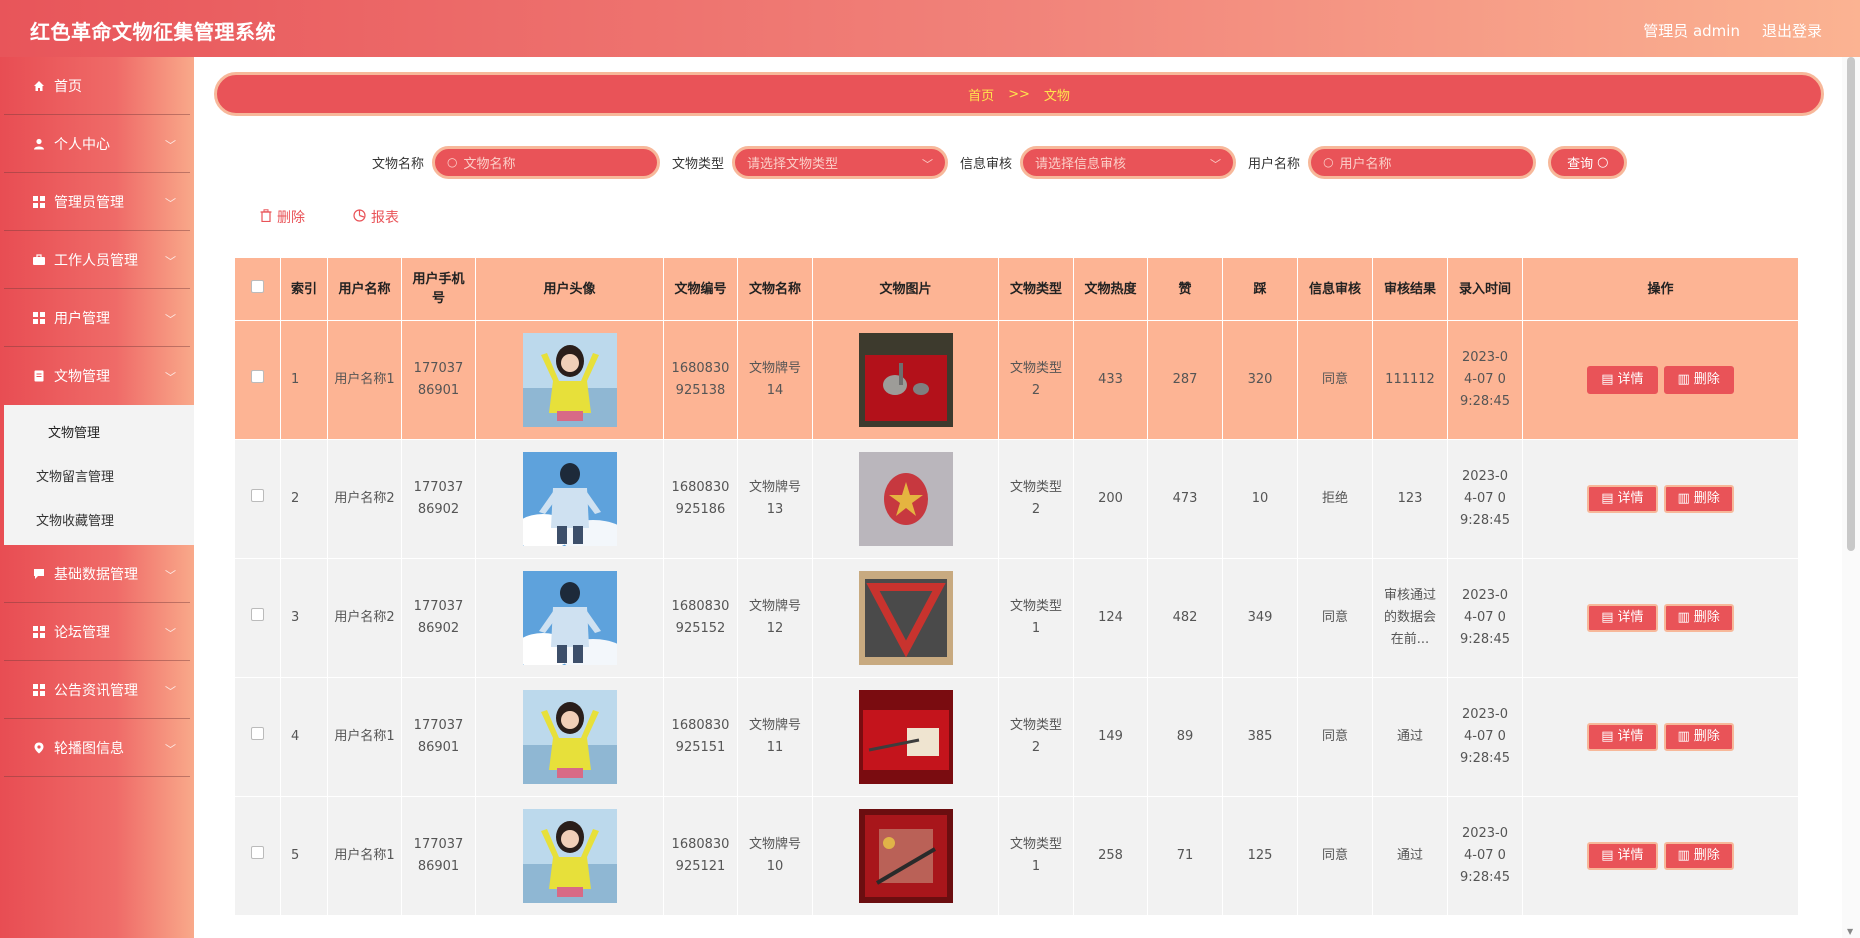 This screenshot has width=1860, height=938. I want to click on cell-likes: 482, so click(1185, 618).